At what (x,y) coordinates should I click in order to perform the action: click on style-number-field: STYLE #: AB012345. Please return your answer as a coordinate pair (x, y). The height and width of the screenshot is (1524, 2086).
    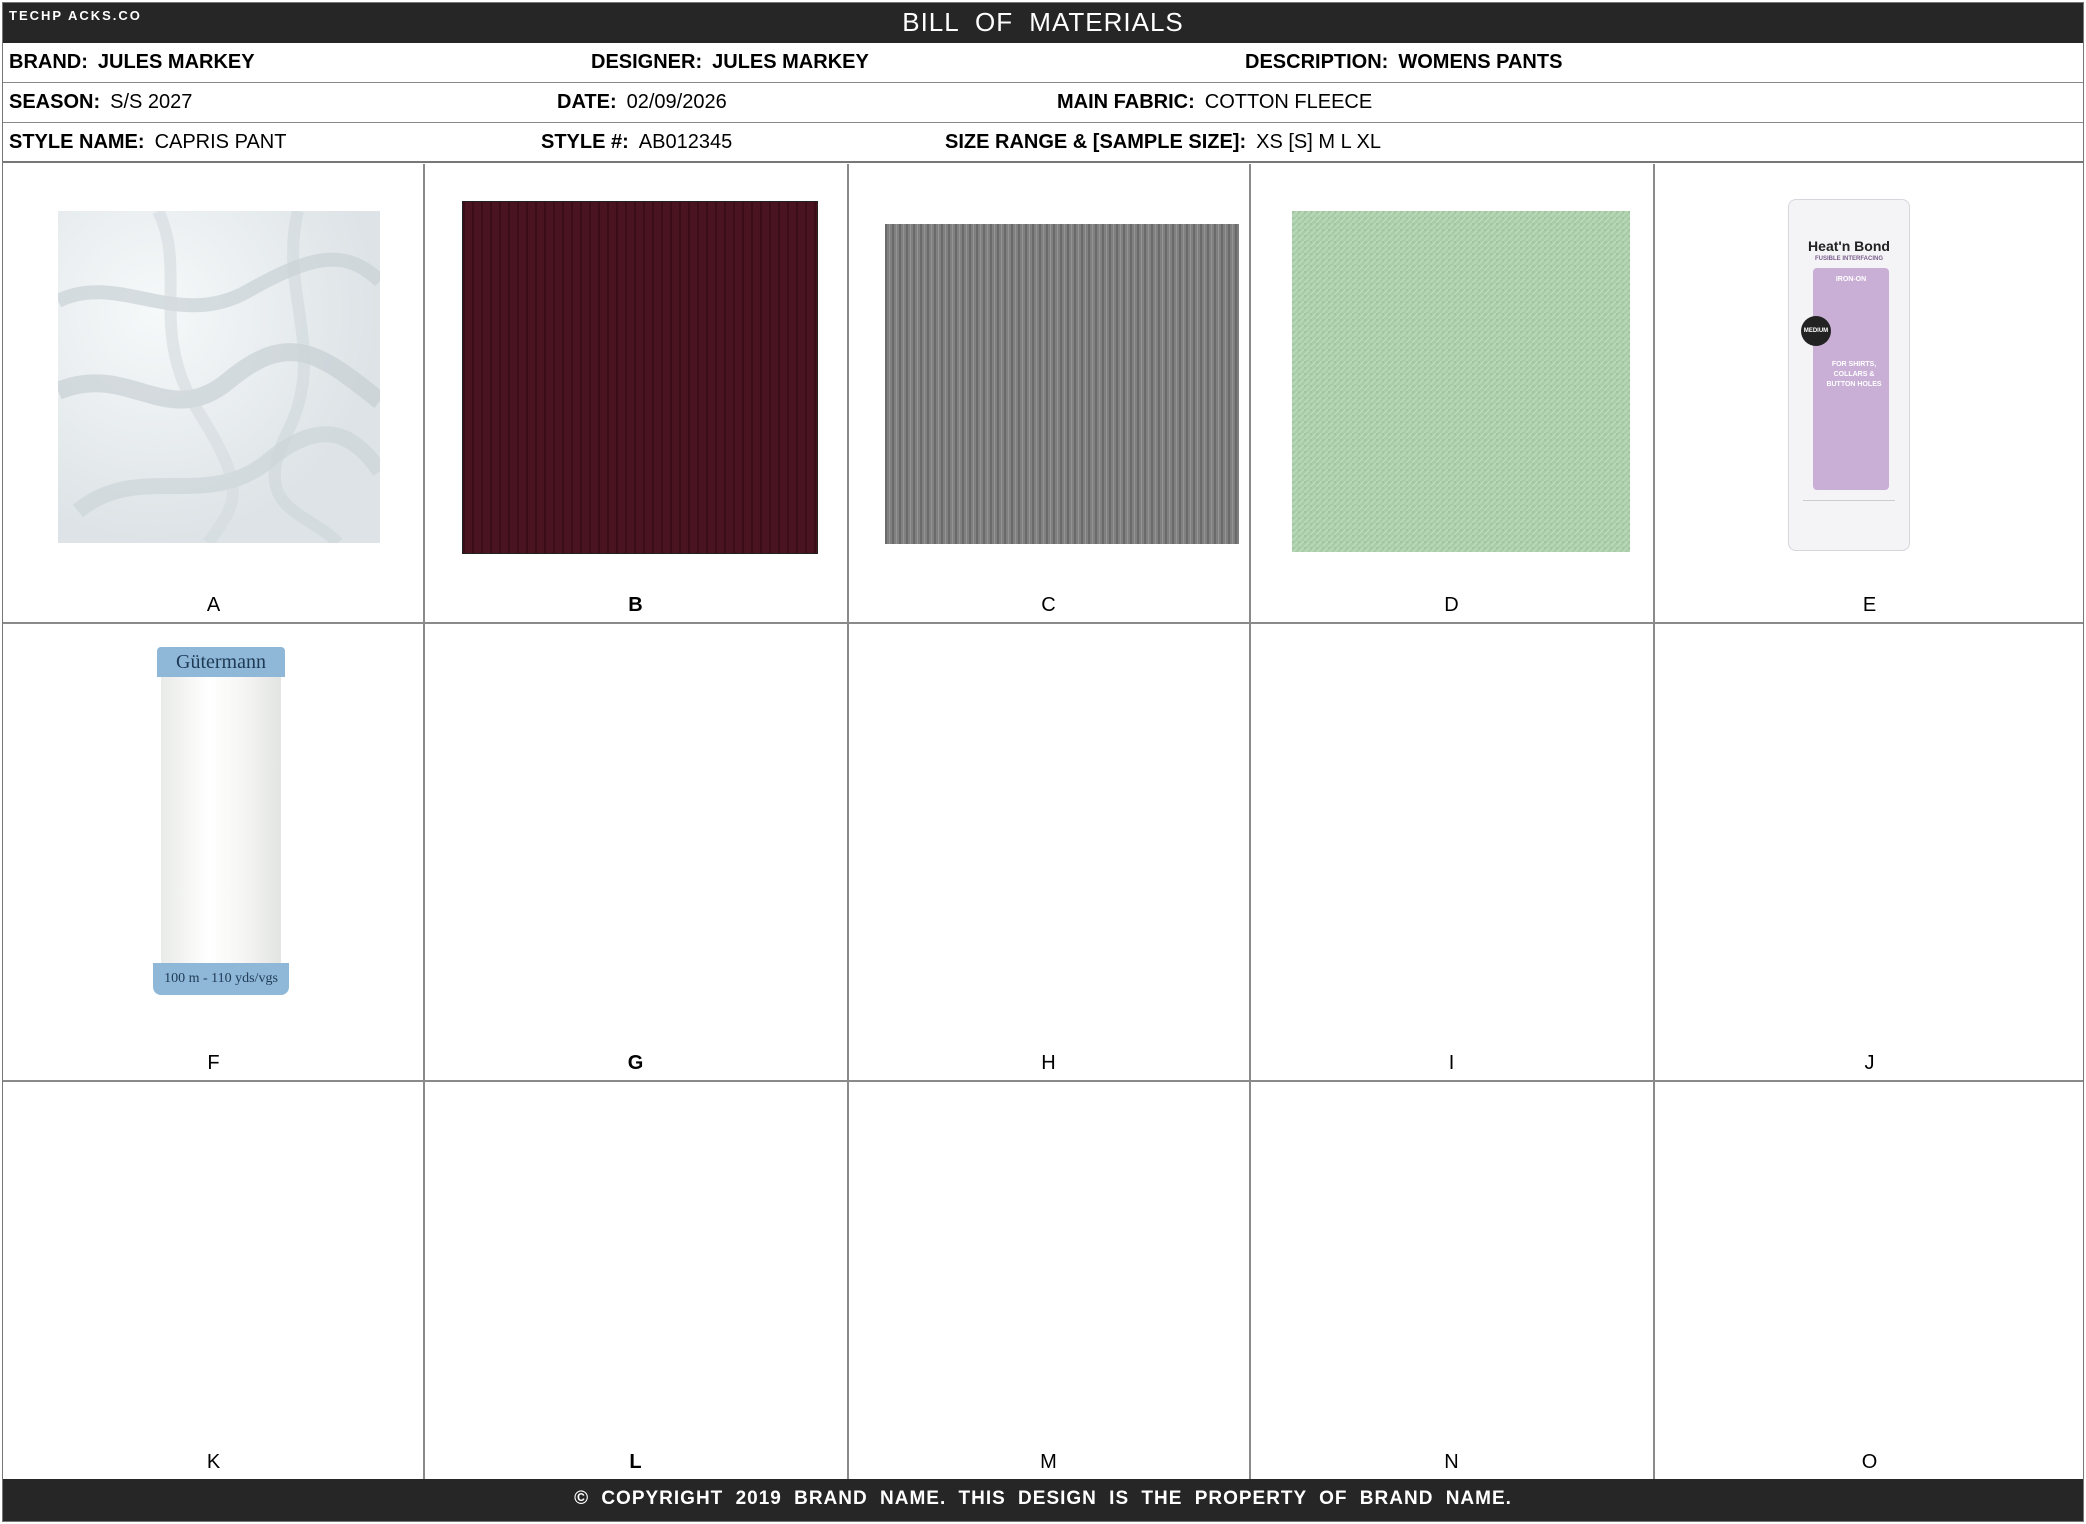
    Looking at the image, I should click on (636, 142).